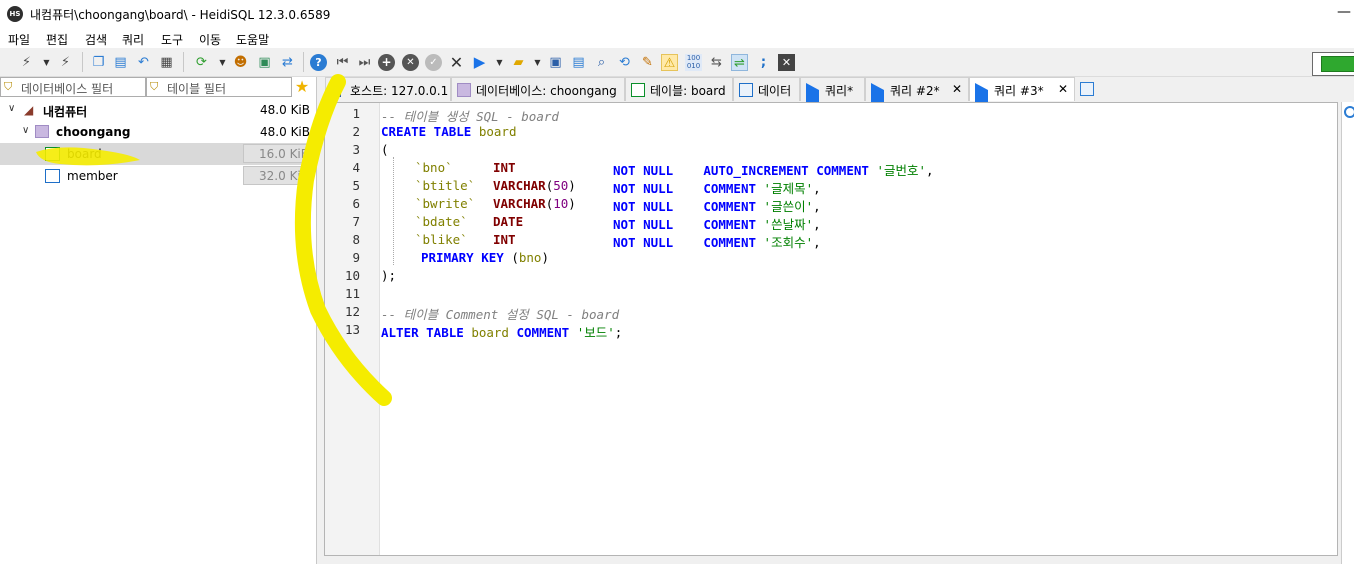 This screenshot has height=564, width=1354. What do you see at coordinates (441, 239) in the screenshot?
I see `code-line-8: `blike`` at bounding box center [441, 239].